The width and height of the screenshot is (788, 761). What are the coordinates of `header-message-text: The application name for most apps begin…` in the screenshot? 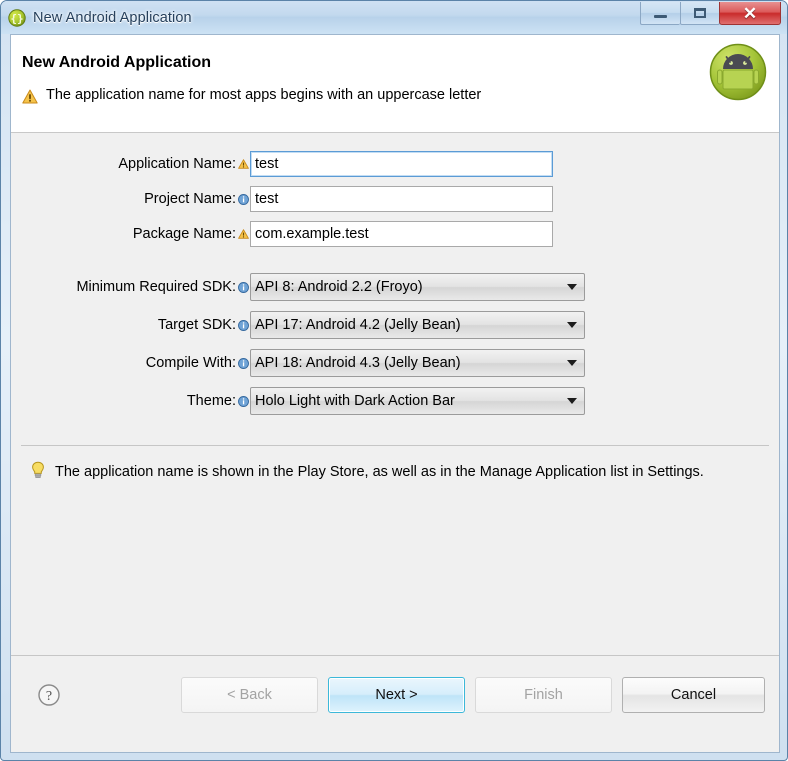 It's located at (264, 95).